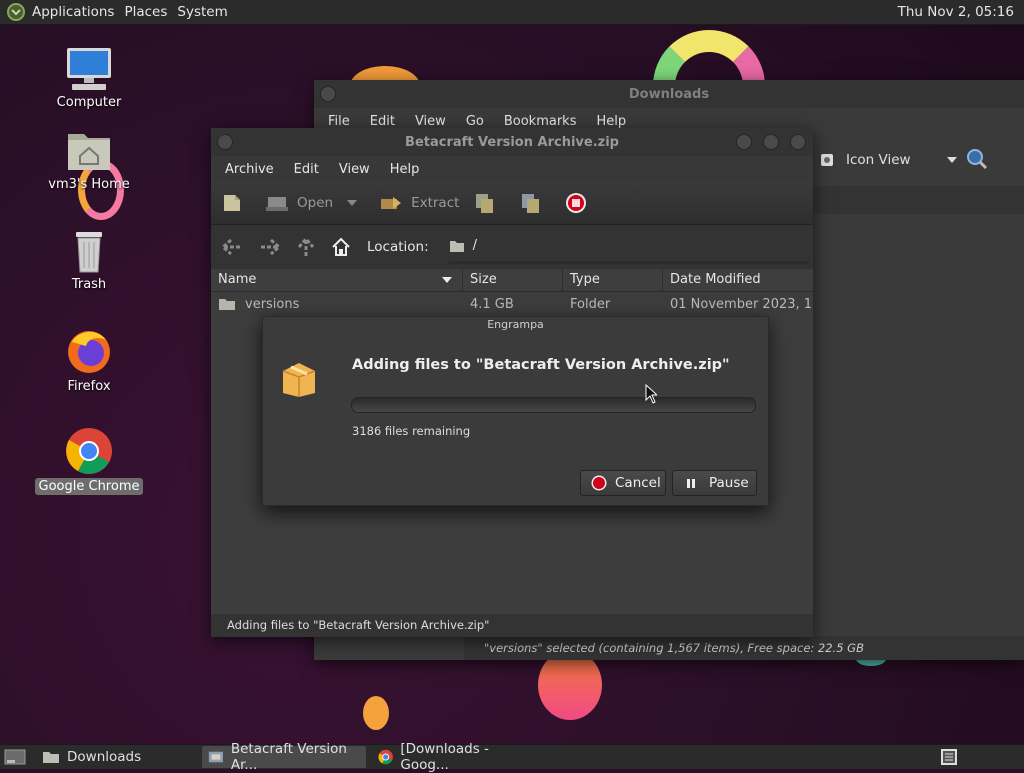 This screenshot has width=1024, height=773. What do you see at coordinates (540, 121) in the screenshot?
I see `menu-bookmarks: Bookmarks` at bounding box center [540, 121].